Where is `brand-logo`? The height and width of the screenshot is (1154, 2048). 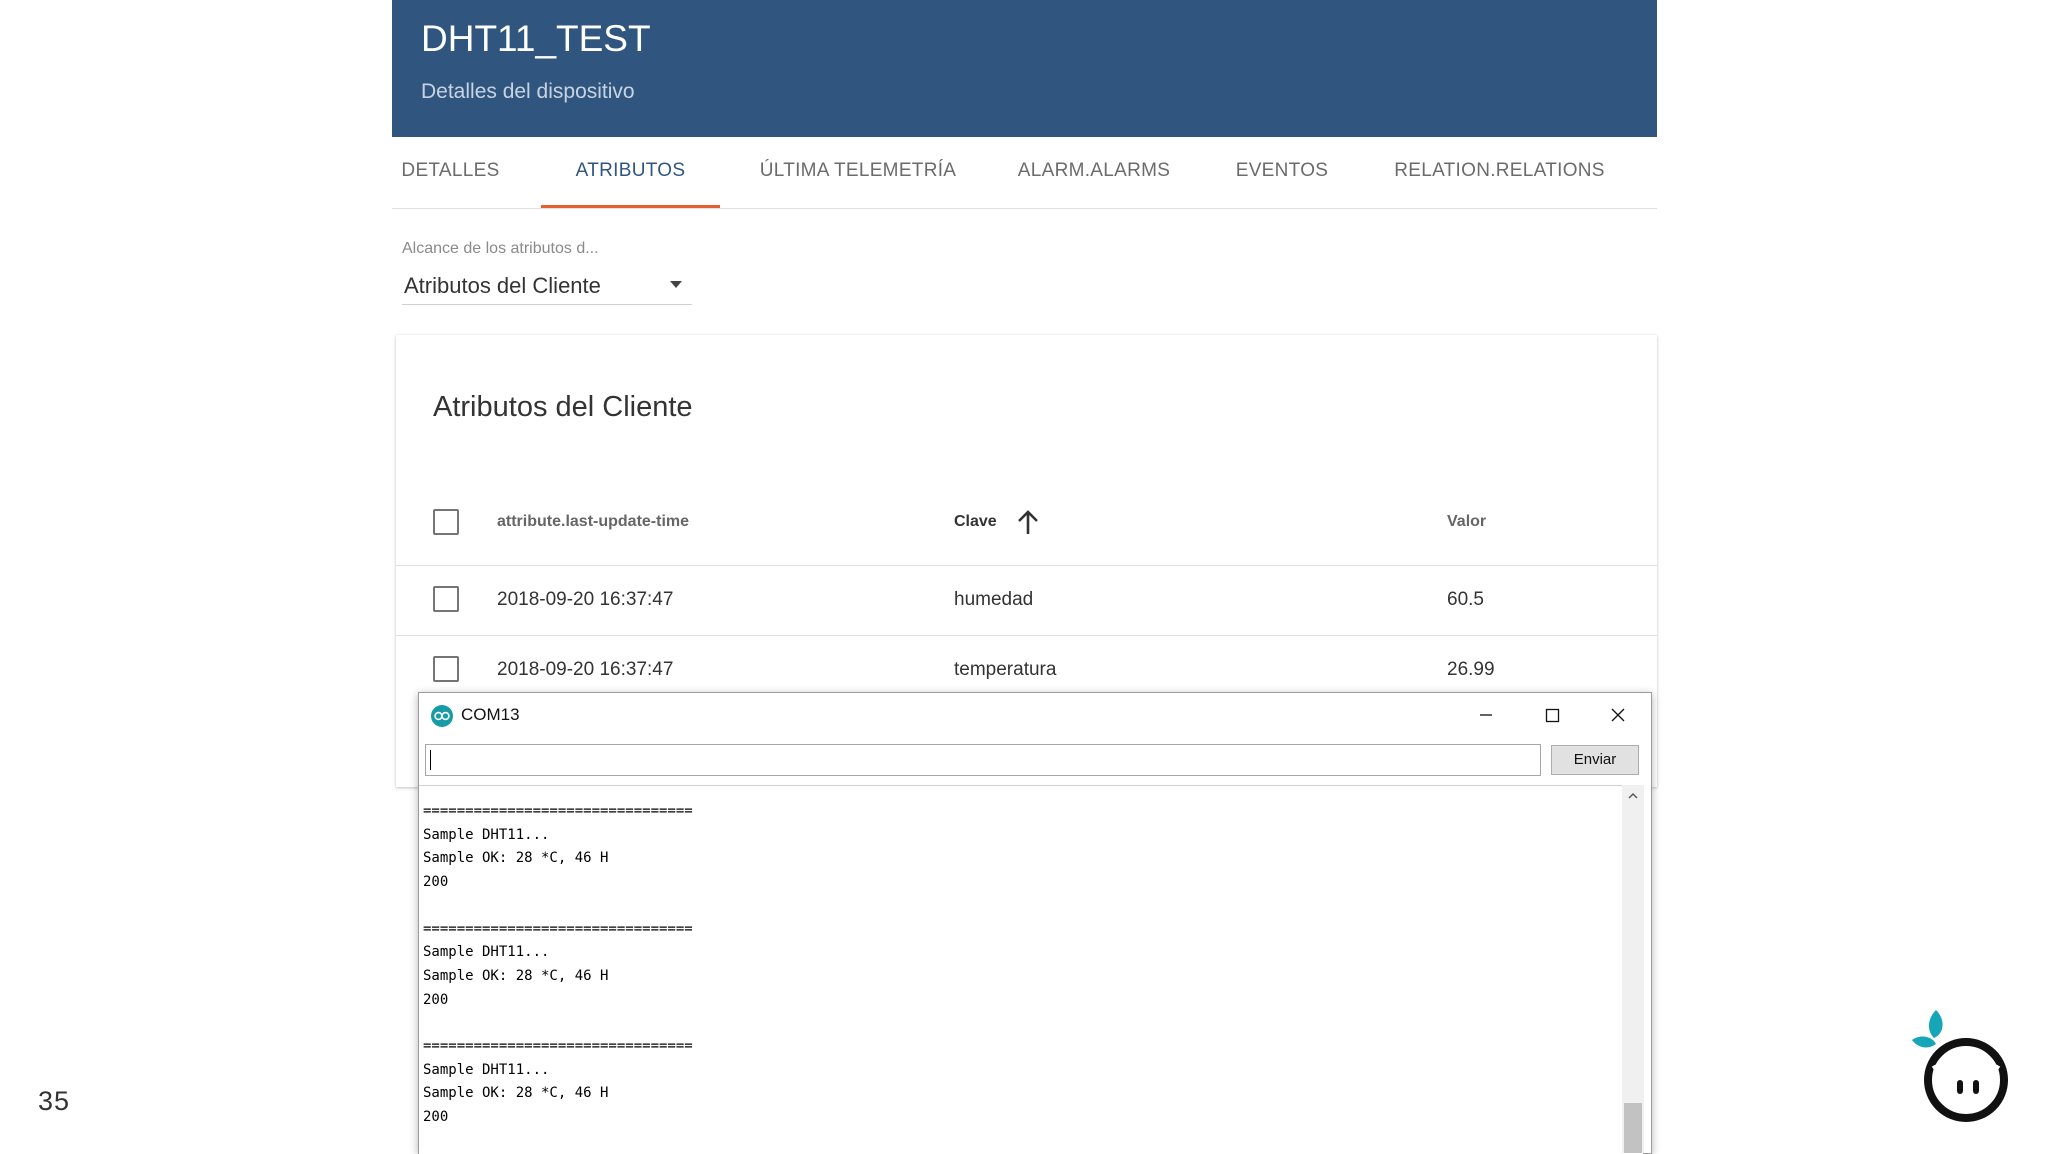
brand-logo is located at coordinates (1958, 1065).